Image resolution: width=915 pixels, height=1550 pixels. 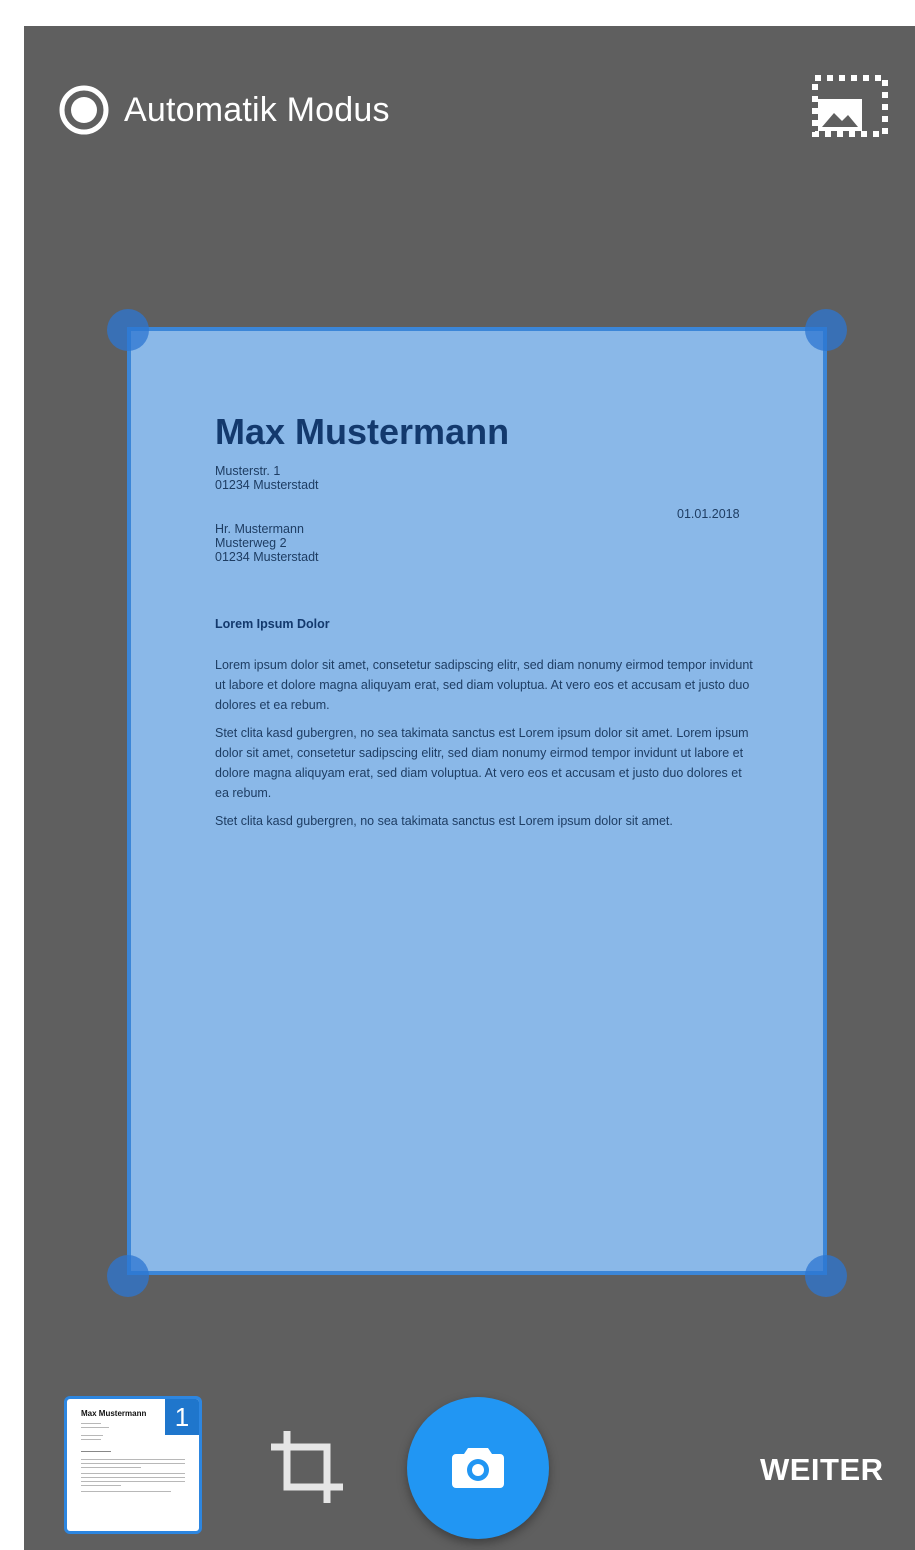 What do you see at coordinates (826, 1276) in the screenshot?
I see `corner-handle-bottom-right` at bounding box center [826, 1276].